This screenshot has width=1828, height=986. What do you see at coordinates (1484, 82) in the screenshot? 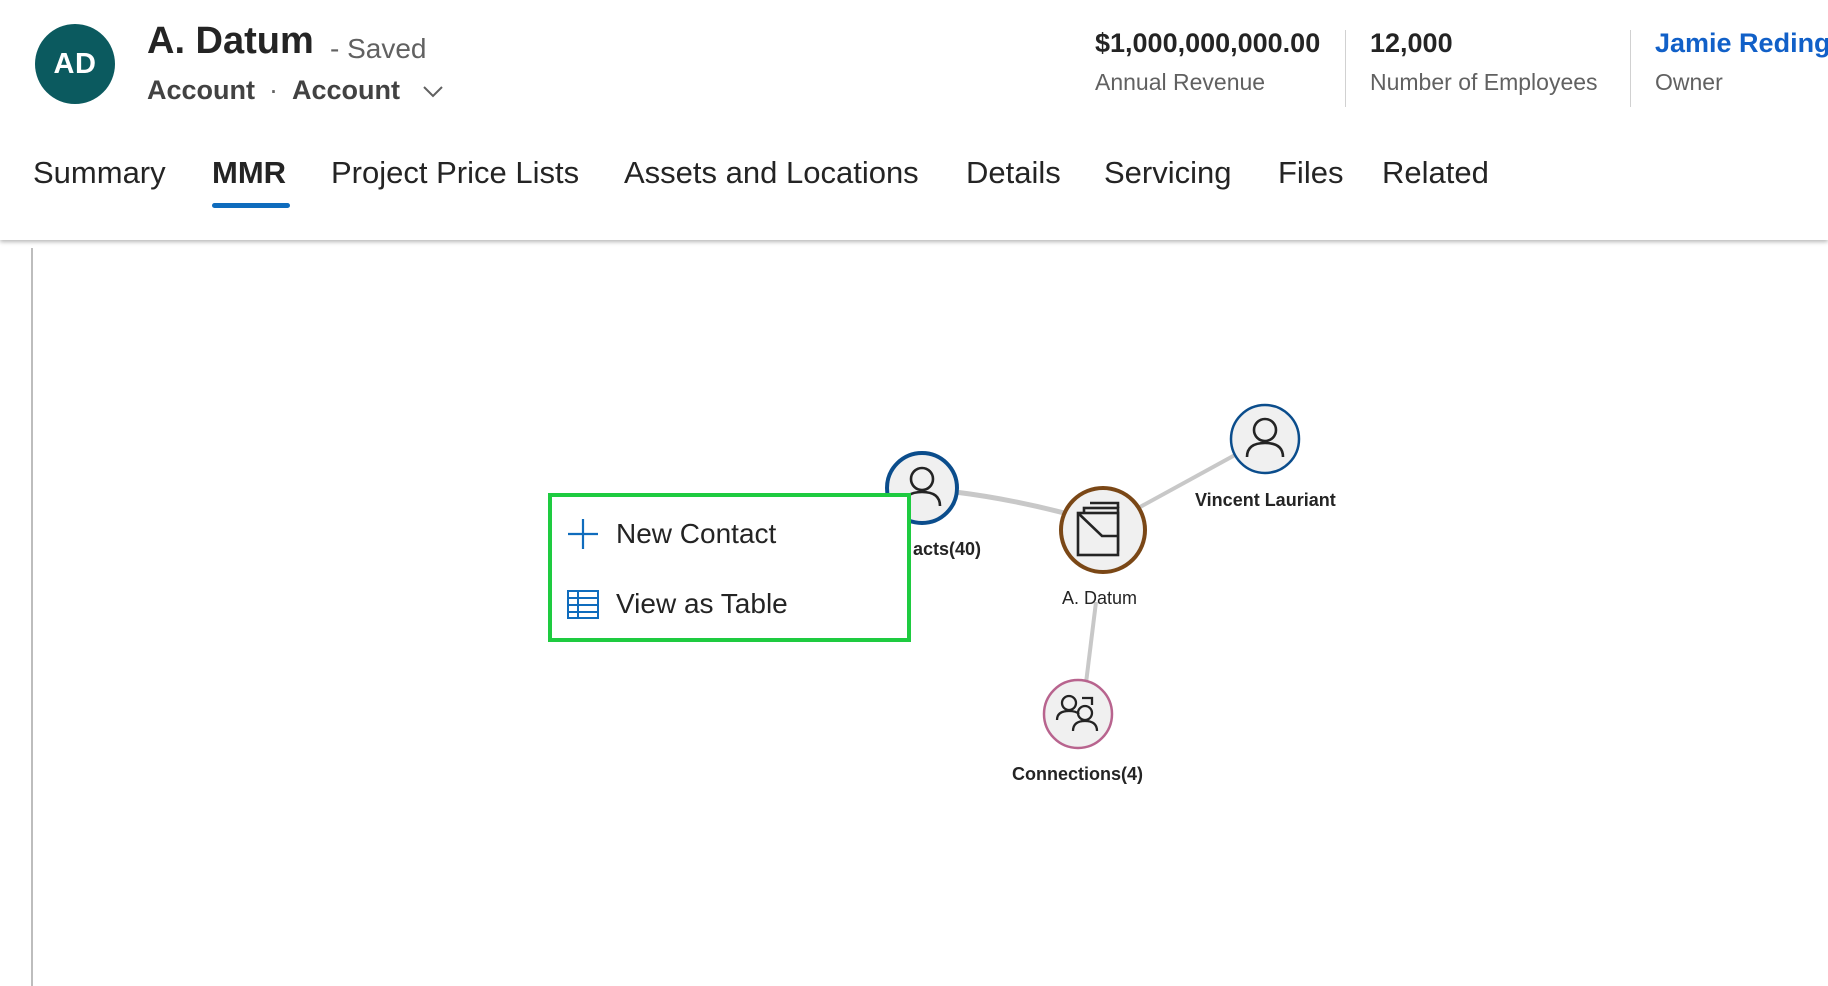
I see `kpi-label: Number of Employees` at bounding box center [1484, 82].